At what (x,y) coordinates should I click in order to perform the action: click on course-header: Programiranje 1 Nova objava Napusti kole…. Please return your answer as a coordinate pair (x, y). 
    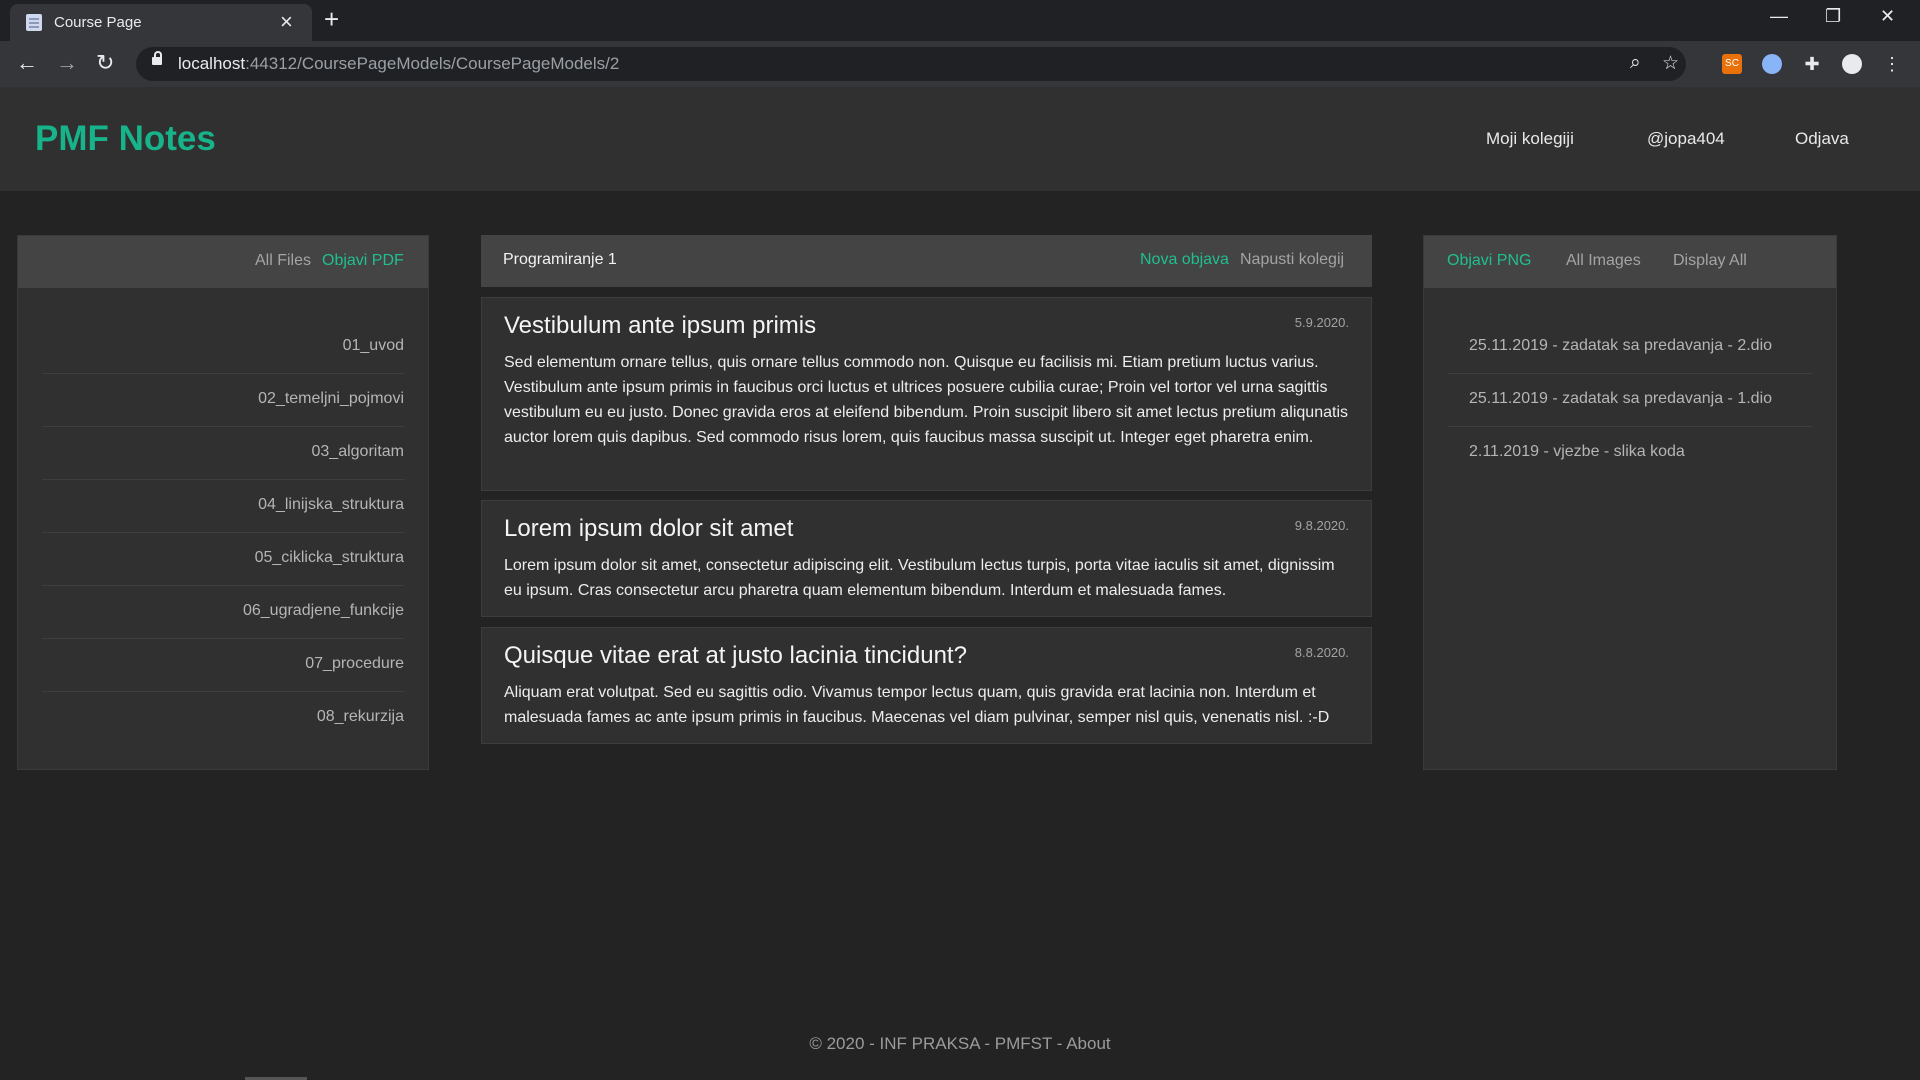
    Looking at the image, I should click on (926, 261).